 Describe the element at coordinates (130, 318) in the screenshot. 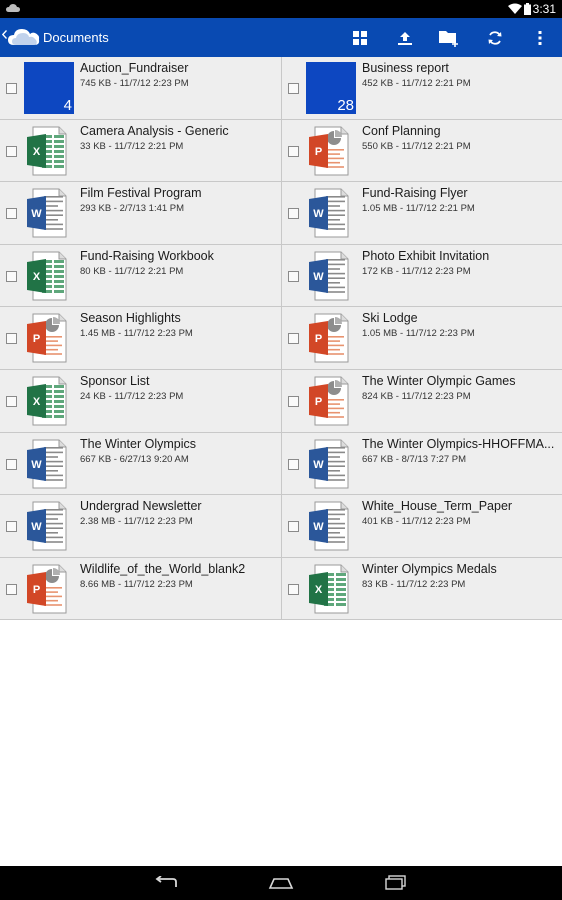

I see `file-name: Season Highlights` at that location.